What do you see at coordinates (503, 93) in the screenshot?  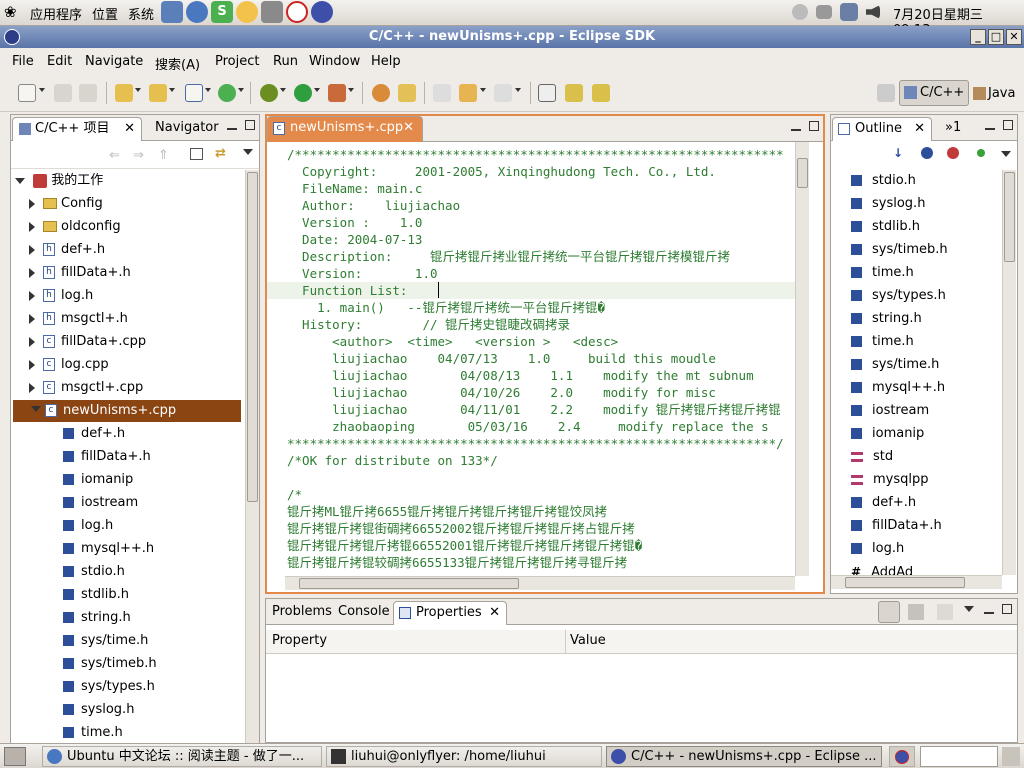 I see `forward-icon` at bounding box center [503, 93].